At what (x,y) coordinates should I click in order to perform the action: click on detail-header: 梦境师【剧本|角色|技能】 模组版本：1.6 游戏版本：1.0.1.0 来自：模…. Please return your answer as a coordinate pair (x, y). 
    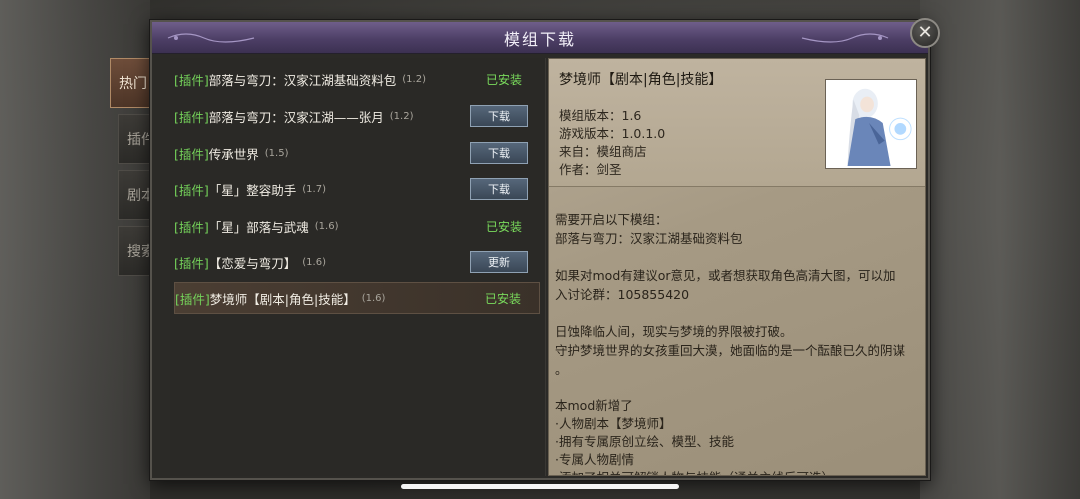
    Looking at the image, I should click on (737, 123).